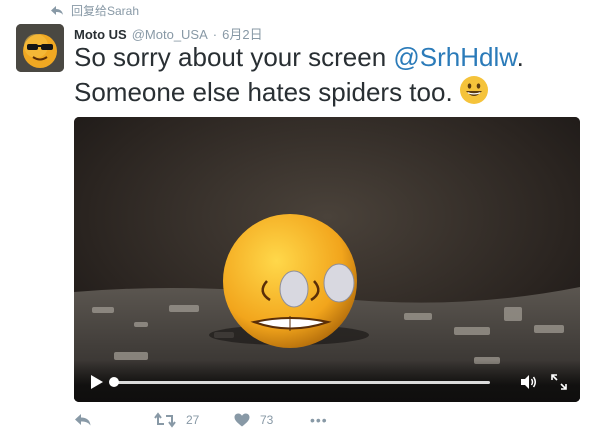 The image size is (591, 445). I want to click on retweet-count: 27, so click(193, 420).